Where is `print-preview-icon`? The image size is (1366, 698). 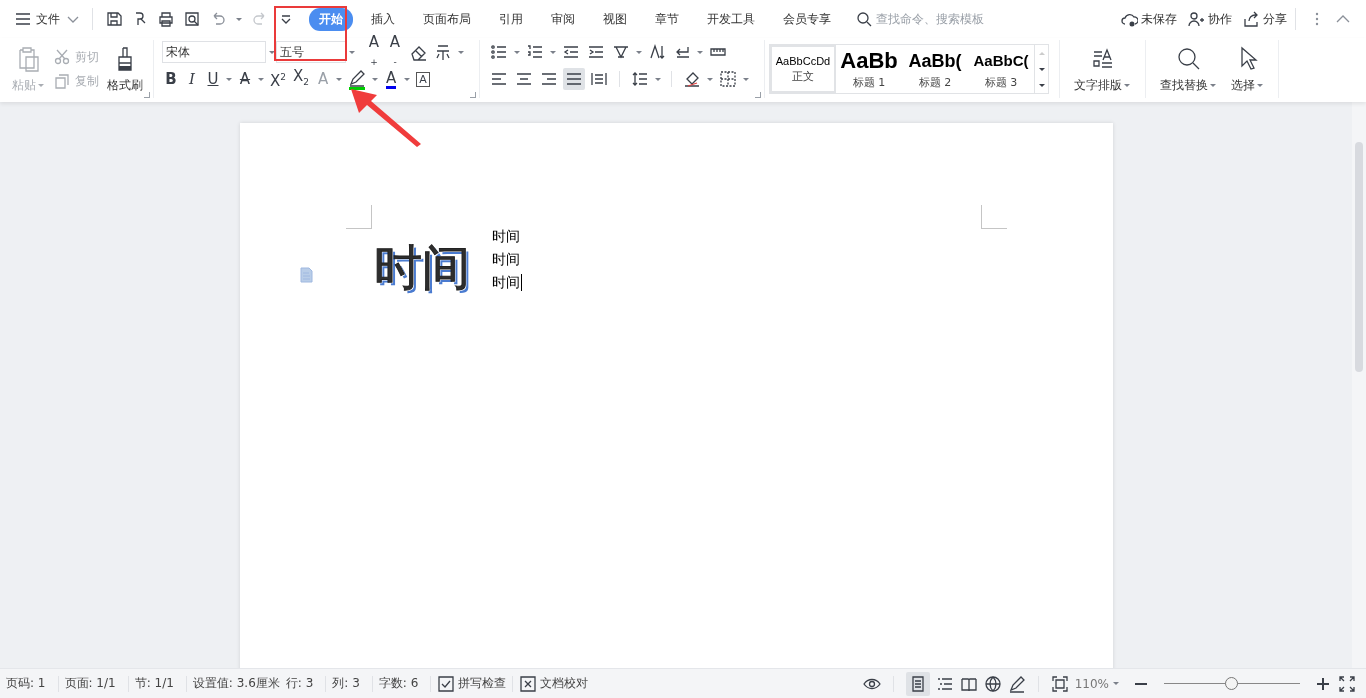
print-preview-icon is located at coordinates (192, 19).